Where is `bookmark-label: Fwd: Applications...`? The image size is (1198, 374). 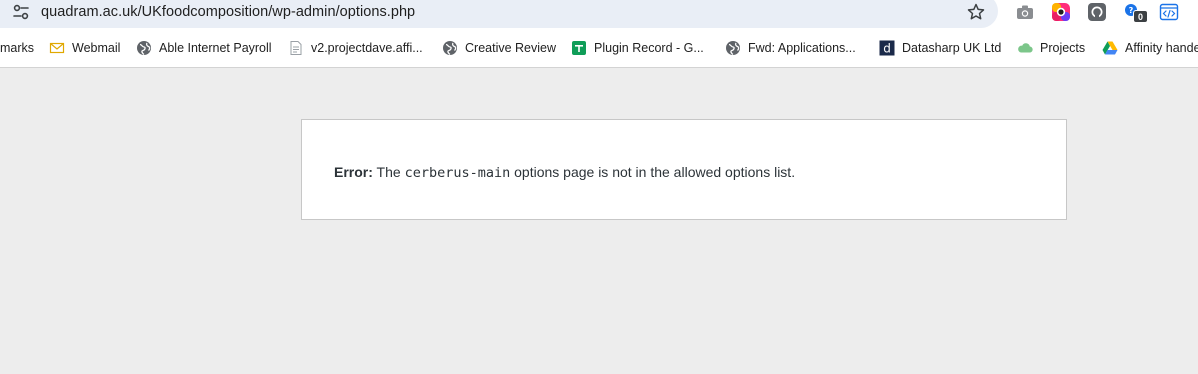
bookmark-label: Fwd: Applications... is located at coordinates (802, 48).